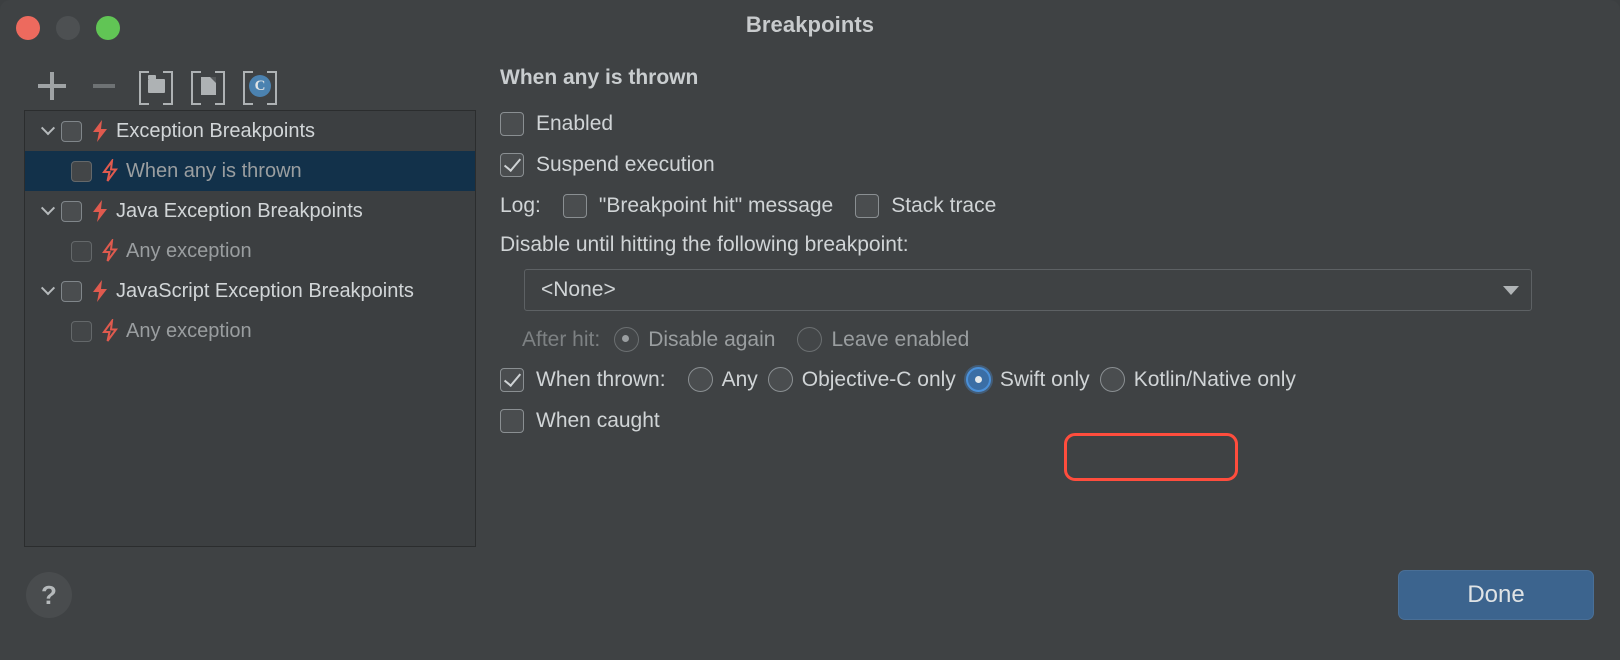 This screenshot has width=1620, height=660. What do you see at coordinates (512, 421) in the screenshot?
I see `when-caught-checkbox` at bounding box center [512, 421].